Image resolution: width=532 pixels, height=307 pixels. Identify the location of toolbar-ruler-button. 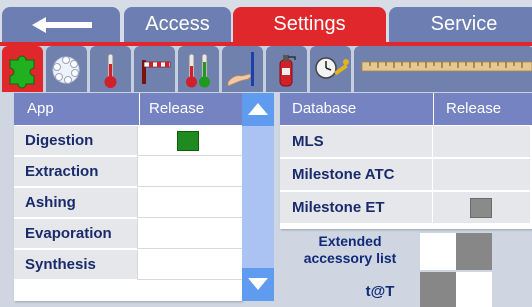
(443, 69).